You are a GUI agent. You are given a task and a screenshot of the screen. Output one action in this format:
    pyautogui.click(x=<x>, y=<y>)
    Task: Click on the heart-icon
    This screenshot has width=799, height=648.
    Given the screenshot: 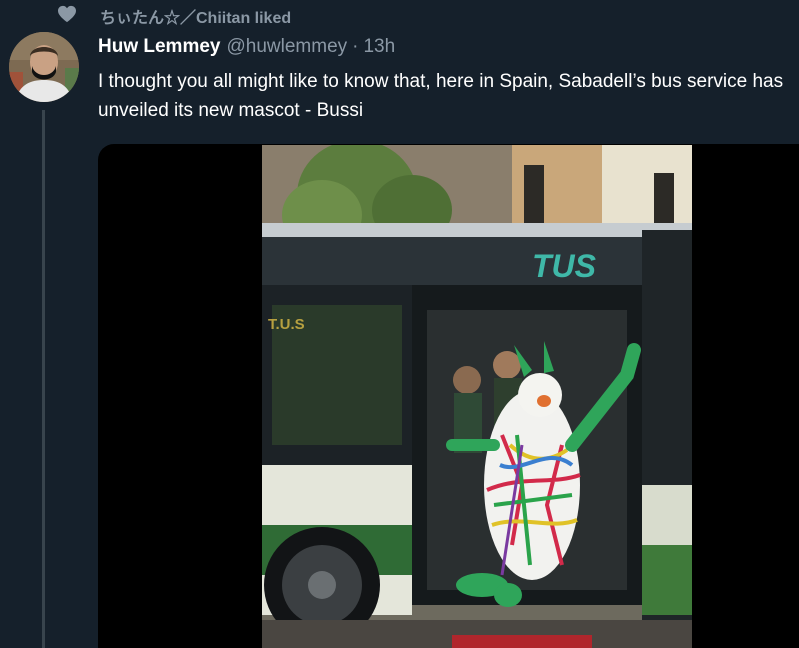 What is the action you would take?
    pyautogui.click(x=67, y=14)
    